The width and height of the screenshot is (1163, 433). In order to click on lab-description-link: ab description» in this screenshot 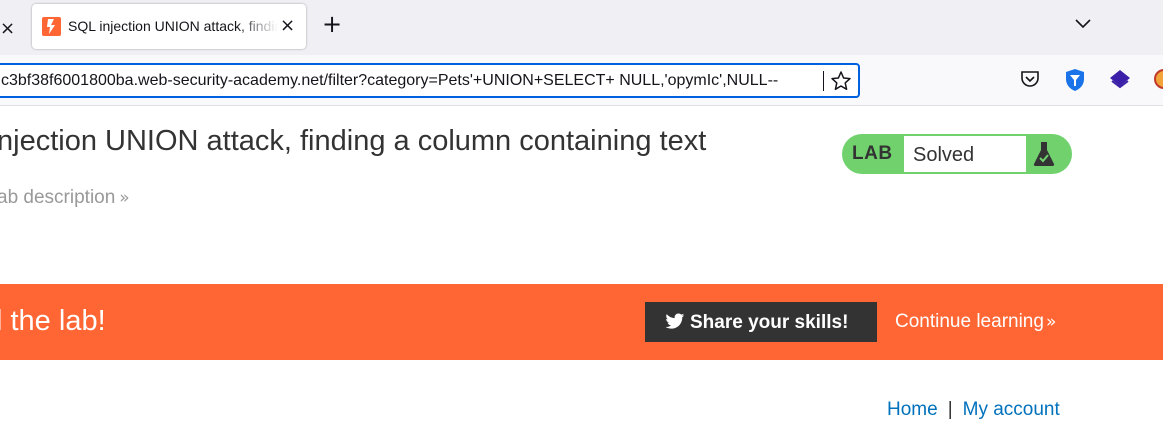, I will do `click(65, 198)`.